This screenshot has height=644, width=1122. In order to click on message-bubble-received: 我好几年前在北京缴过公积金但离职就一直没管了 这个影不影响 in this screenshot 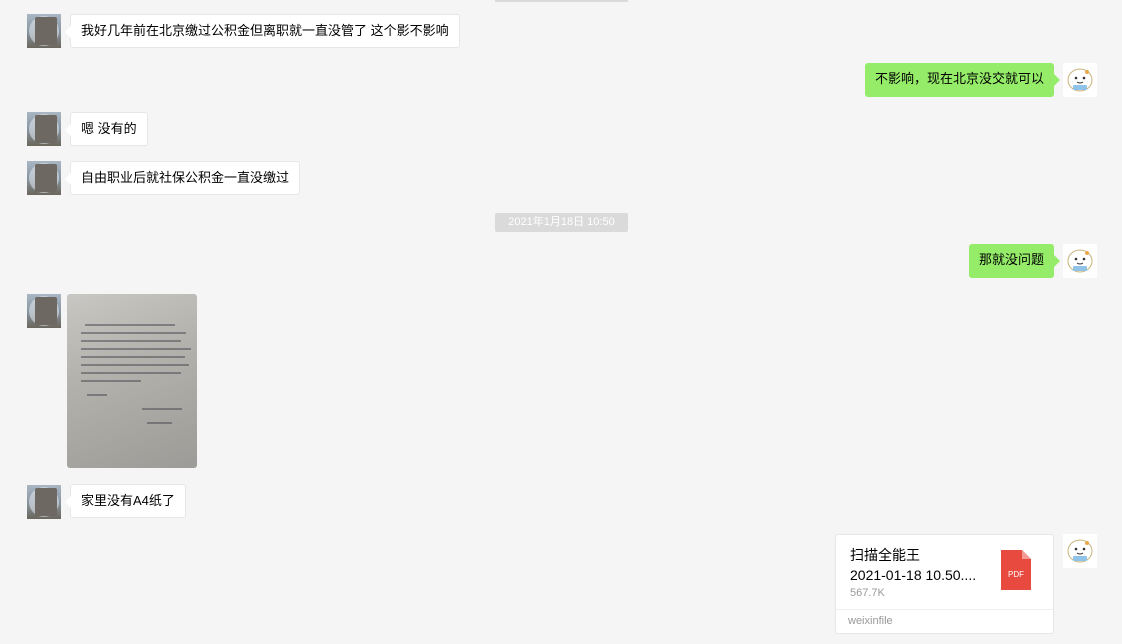, I will do `click(262, 31)`.